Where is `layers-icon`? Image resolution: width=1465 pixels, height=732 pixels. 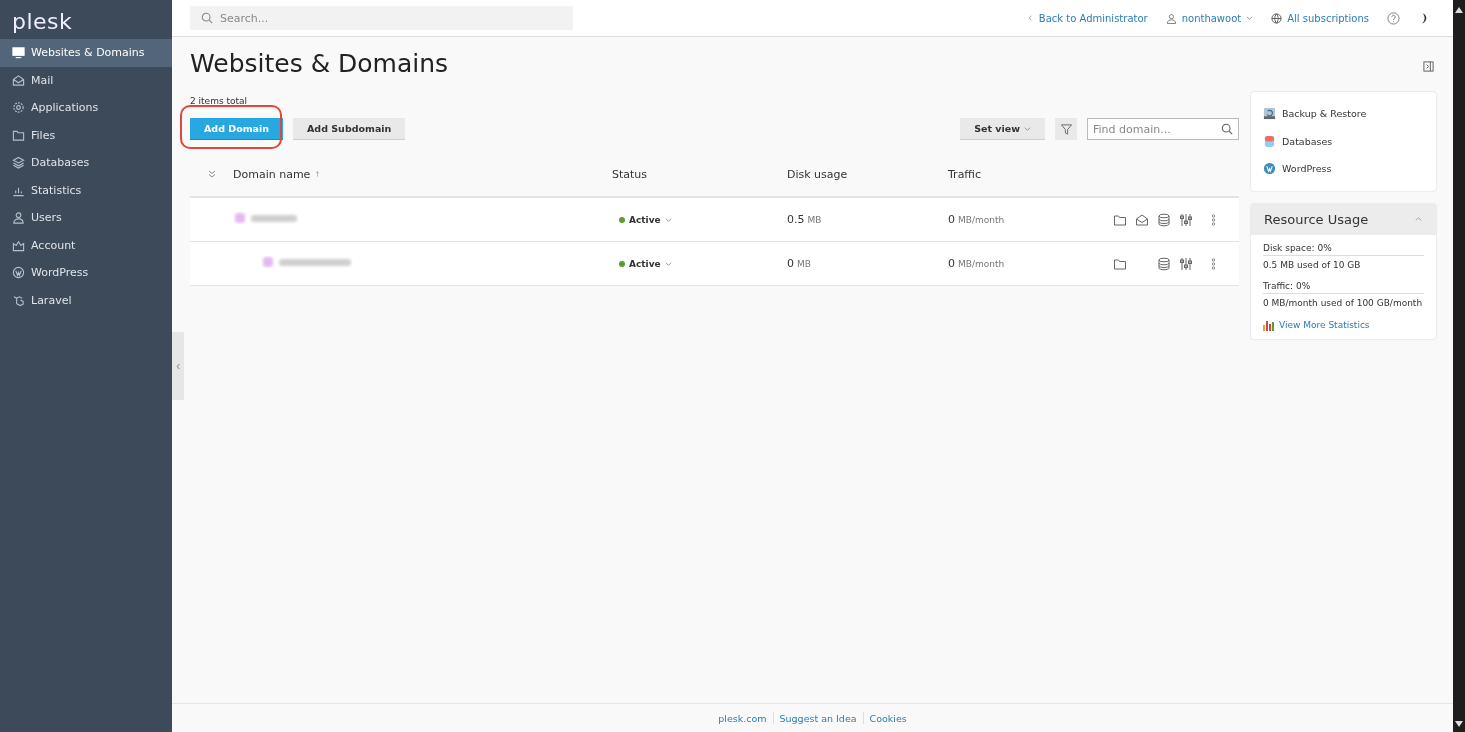 layers-icon is located at coordinates (18, 163).